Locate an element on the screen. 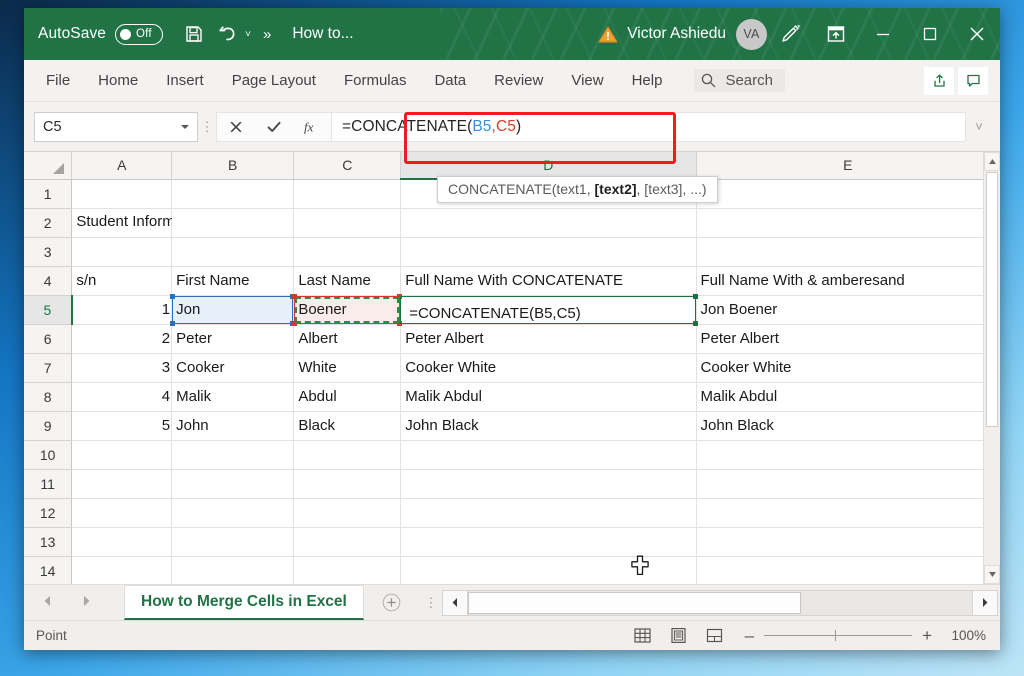  cell-e3 is located at coordinates (848, 252).